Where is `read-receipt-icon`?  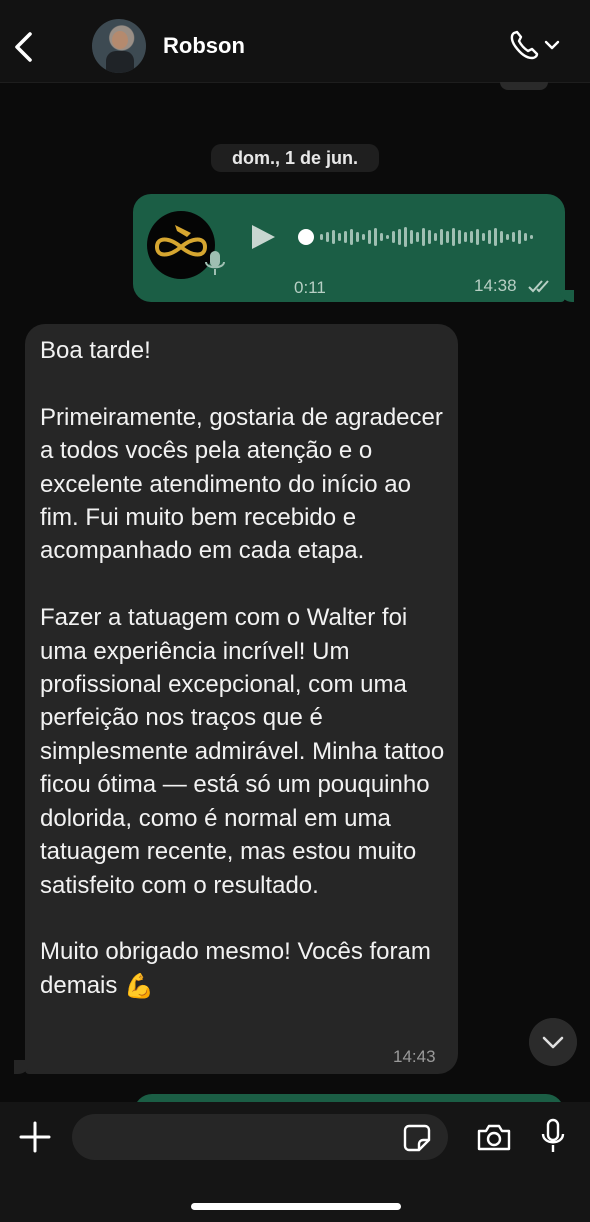 read-receipt-icon is located at coordinates (538, 286).